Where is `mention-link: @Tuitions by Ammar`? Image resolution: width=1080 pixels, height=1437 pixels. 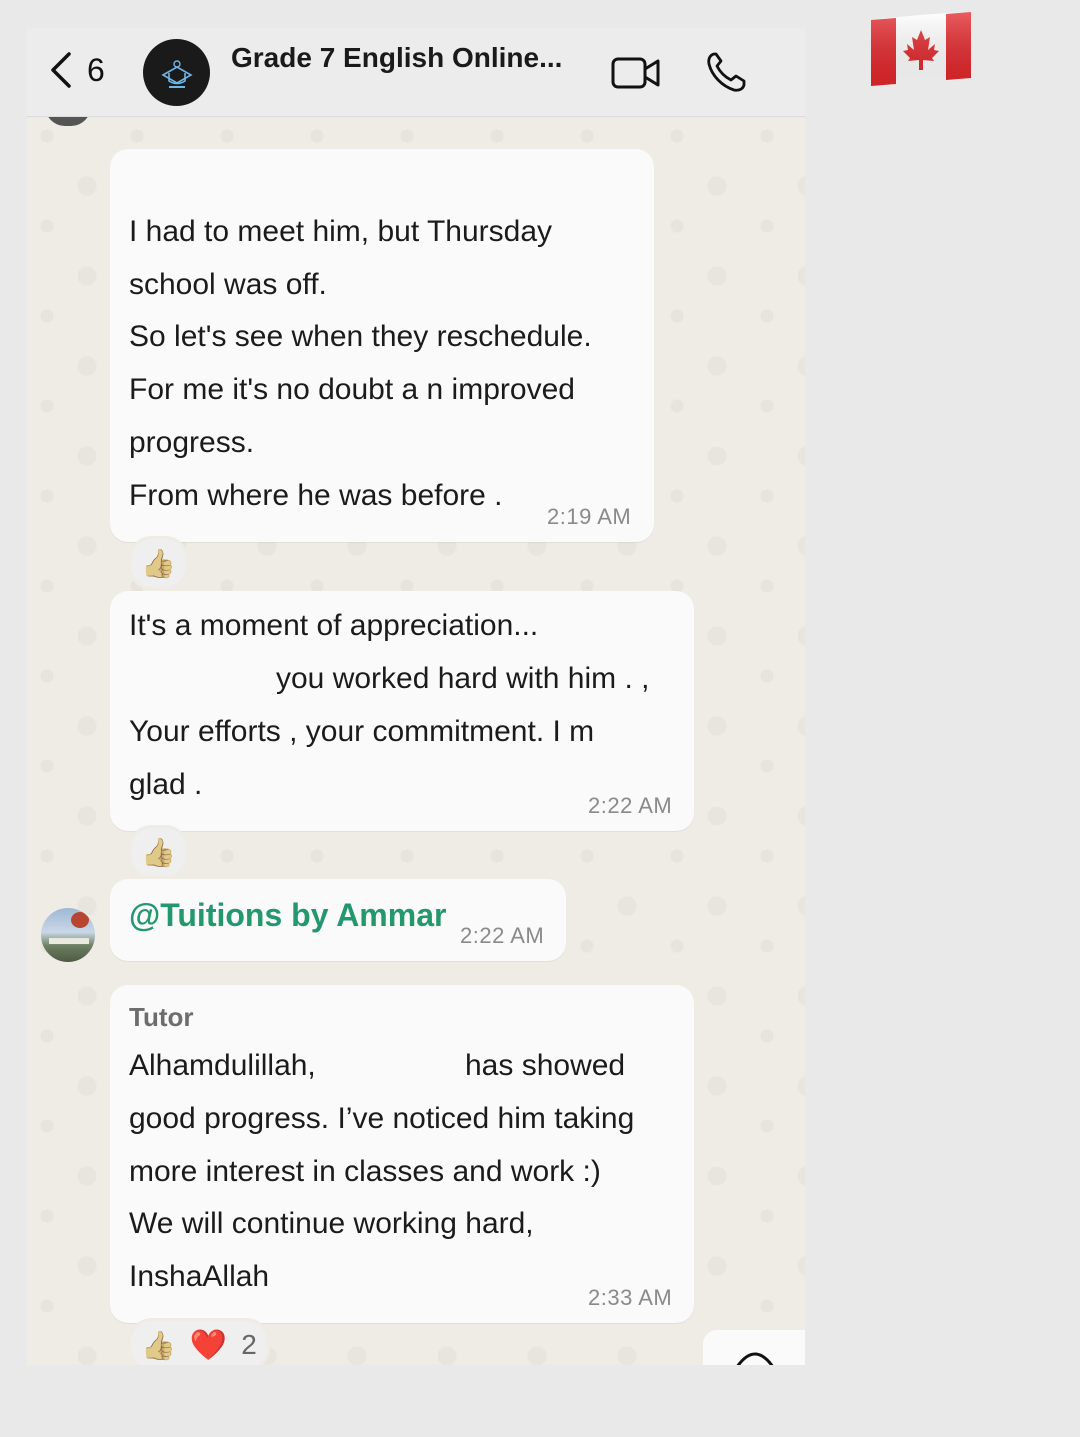 mention-link: @Tuitions by Ammar is located at coordinates (287, 915).